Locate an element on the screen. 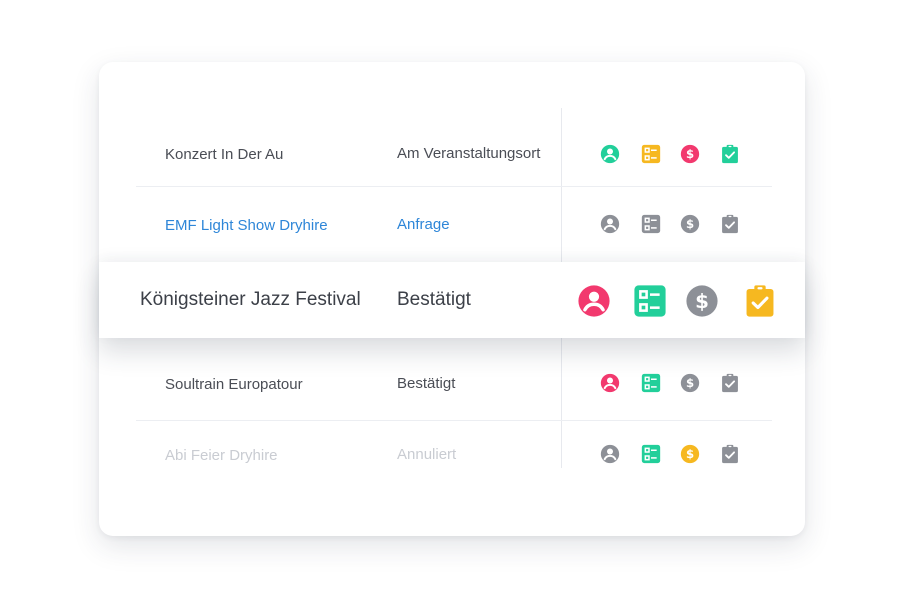 Image resolution: width=900 pixels, height=600 pixels. event-name: Abi Feier Dryhire is located at coordinates (221, 456).